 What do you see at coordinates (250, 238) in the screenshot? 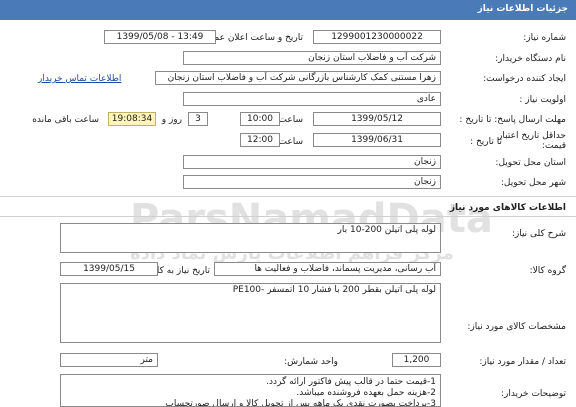
I see `general-desc-field: لوله پلی اتیلن 200-10 بار` at bounding box center [250, 238].